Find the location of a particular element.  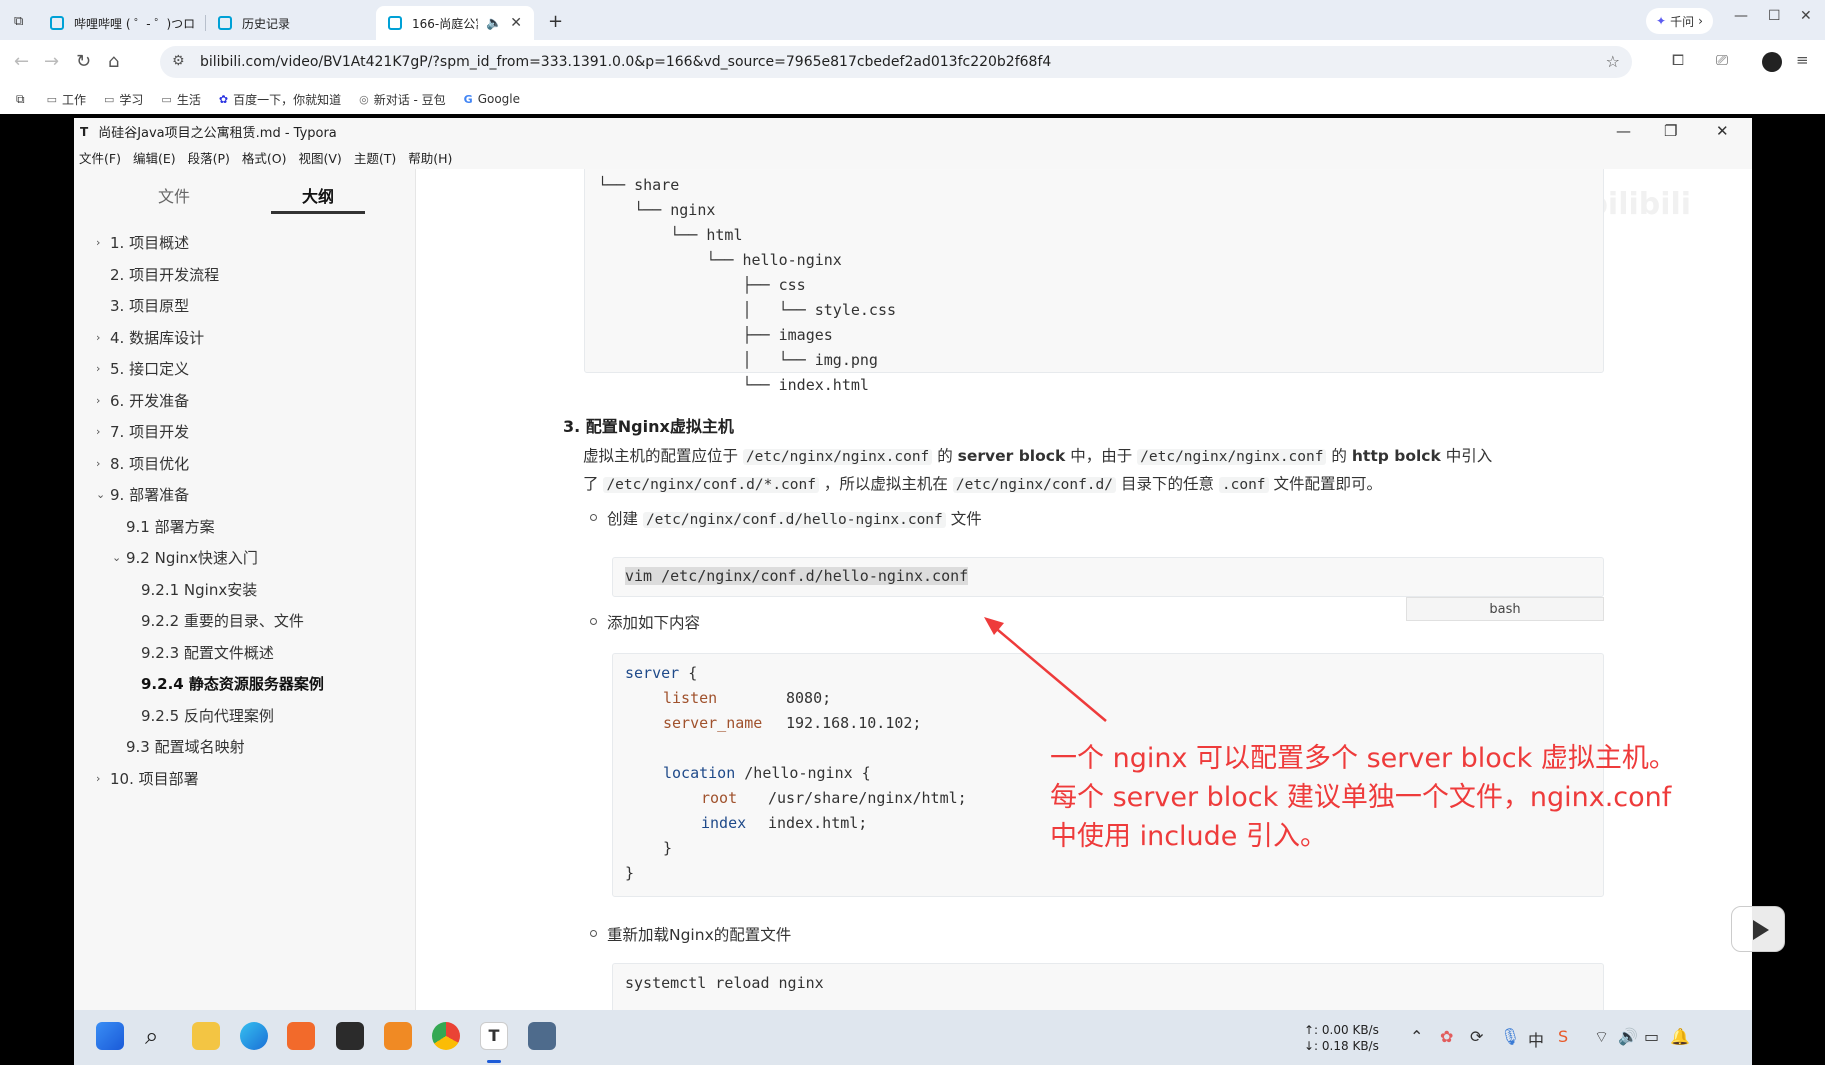

terminal-icon is located at coordinates (350, 1036).